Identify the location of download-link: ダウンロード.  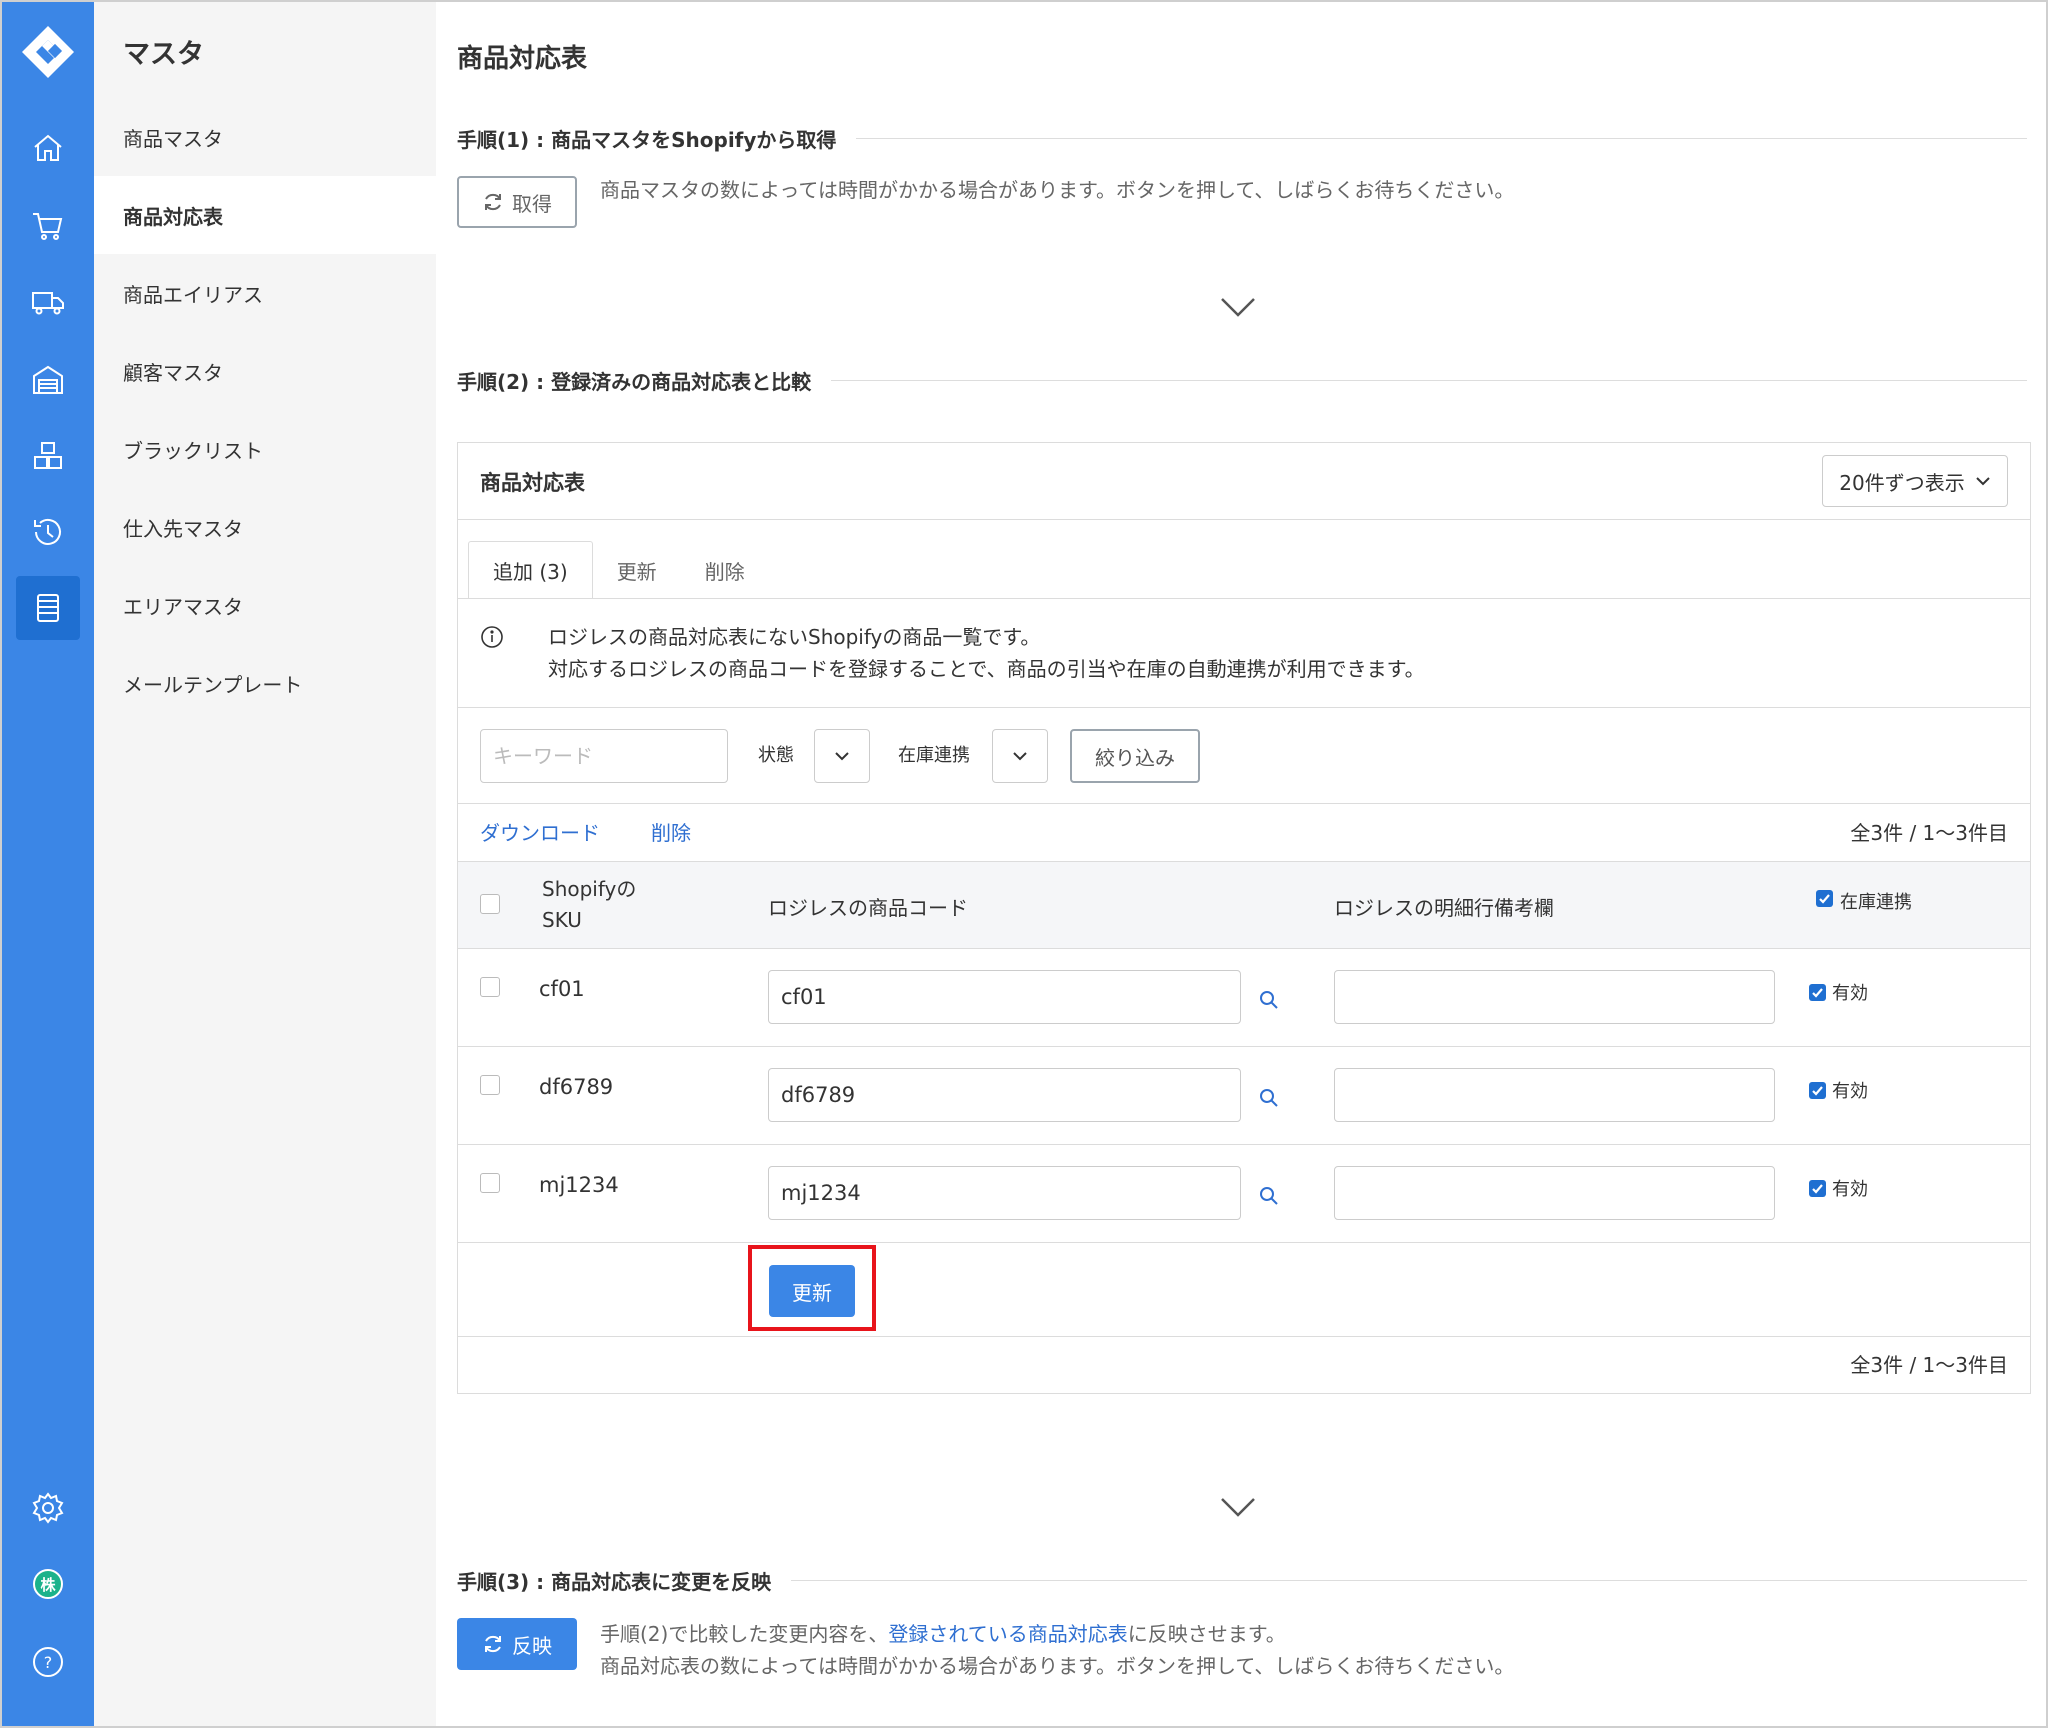
(540, 831).